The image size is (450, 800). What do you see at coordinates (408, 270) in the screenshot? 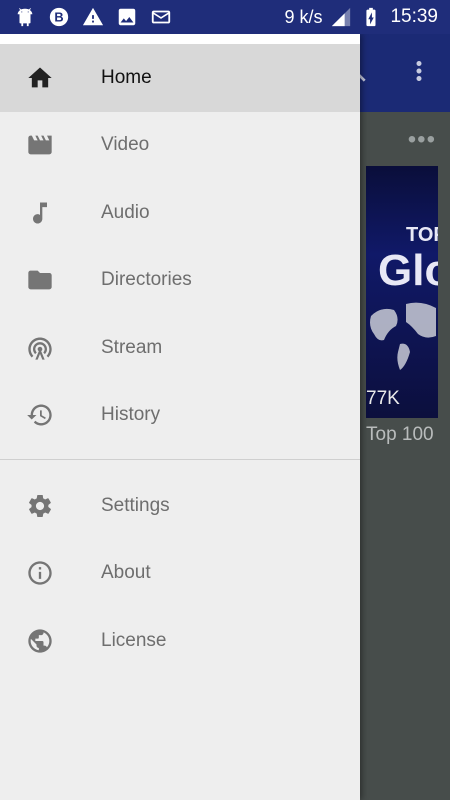
I see `thumbnail-overlay-line2: Glo` at bounding box center [408, 270].